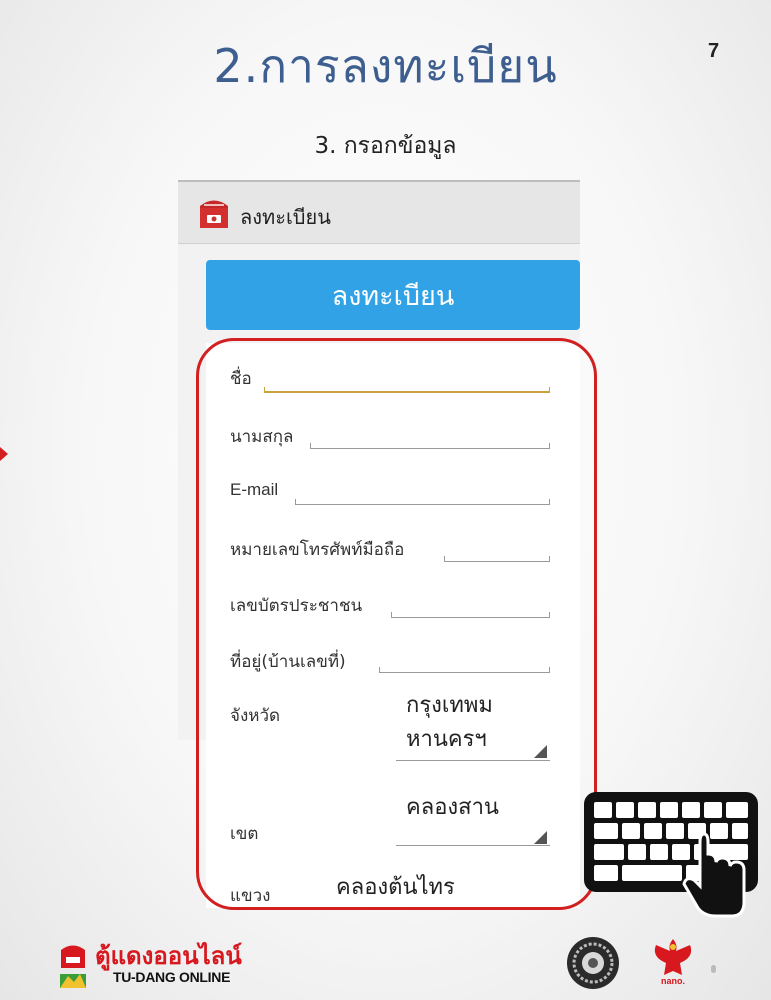 The width and height of the screenshot is (771, 1000). Describe the element at coordinates (214, 214) in the screenshot. I see `red-mailbox-icon` at that location.